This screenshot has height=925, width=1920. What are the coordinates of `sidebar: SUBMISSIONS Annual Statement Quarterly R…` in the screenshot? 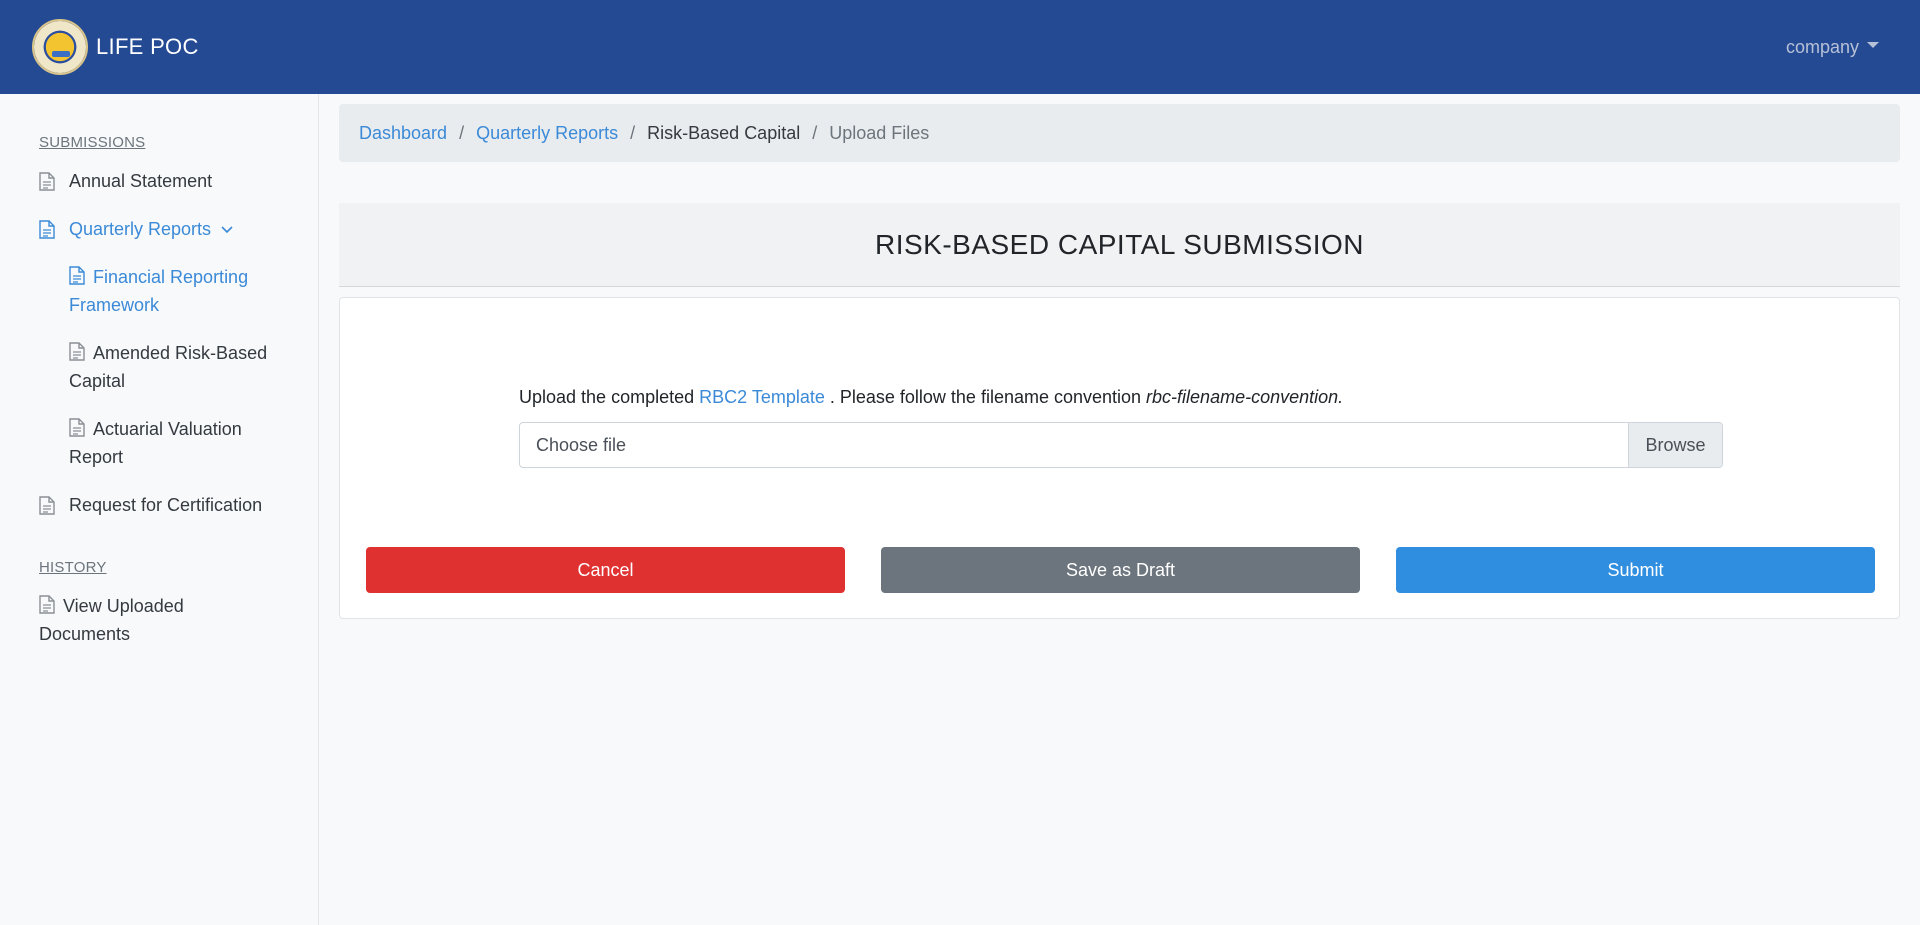 It's located at (159, 509).